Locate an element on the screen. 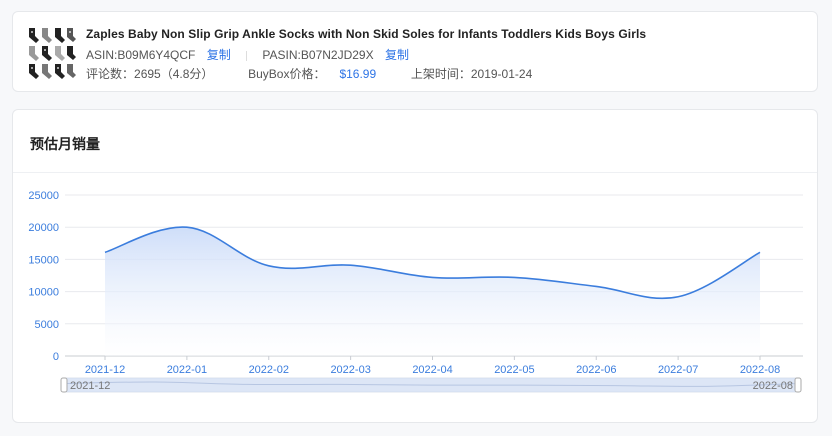  datazoom-selection is located at coordinates (431, 385).